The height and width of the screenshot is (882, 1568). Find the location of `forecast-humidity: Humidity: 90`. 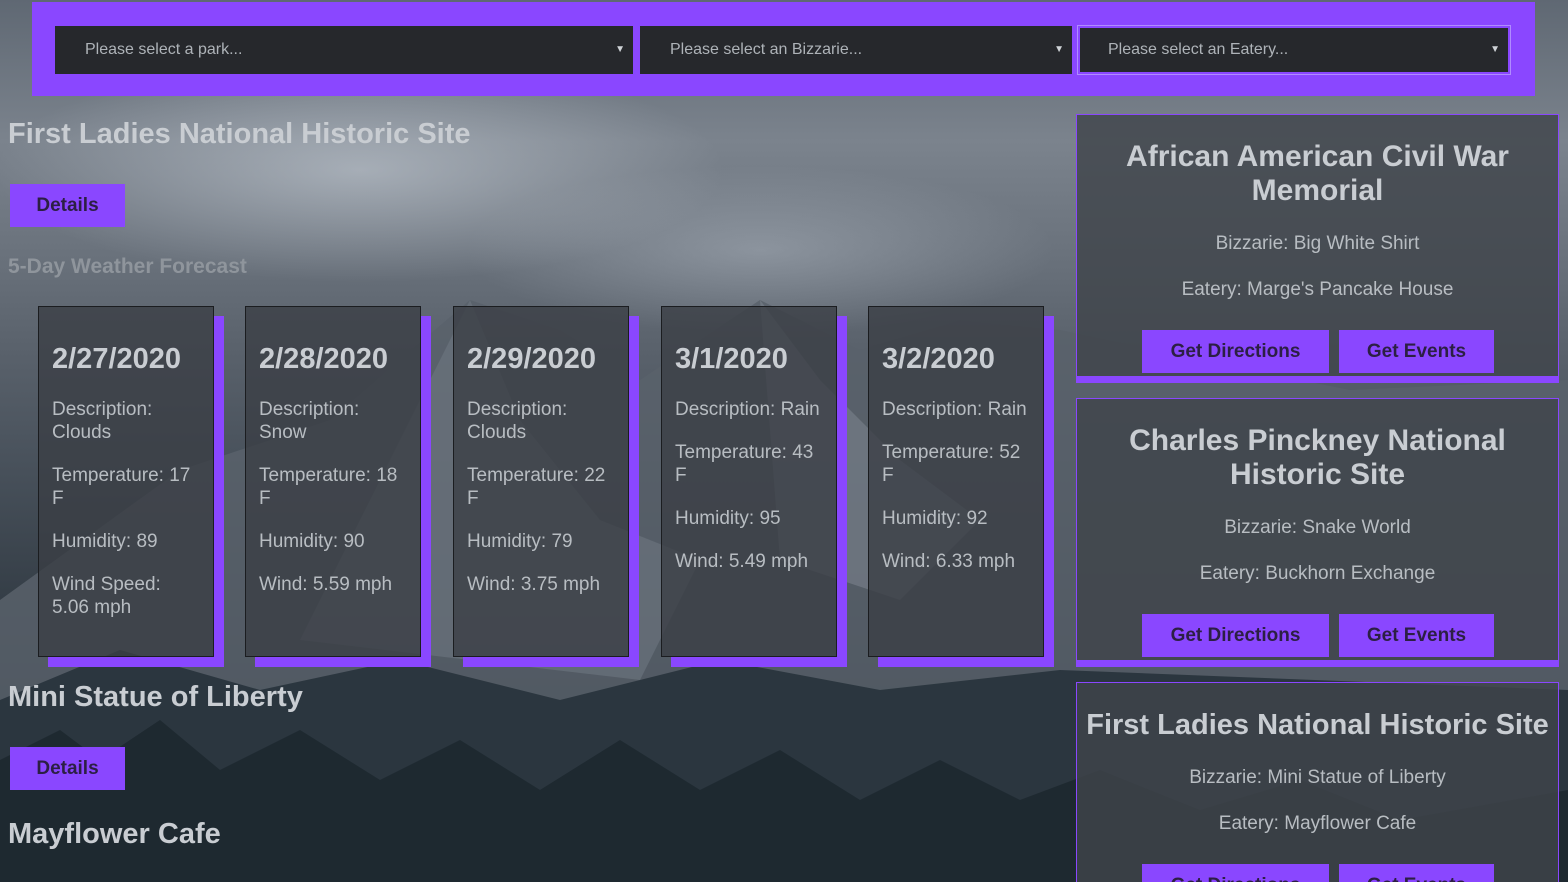

forecast-humidity: Humidity: 90 is located at coordinates (312, 541).